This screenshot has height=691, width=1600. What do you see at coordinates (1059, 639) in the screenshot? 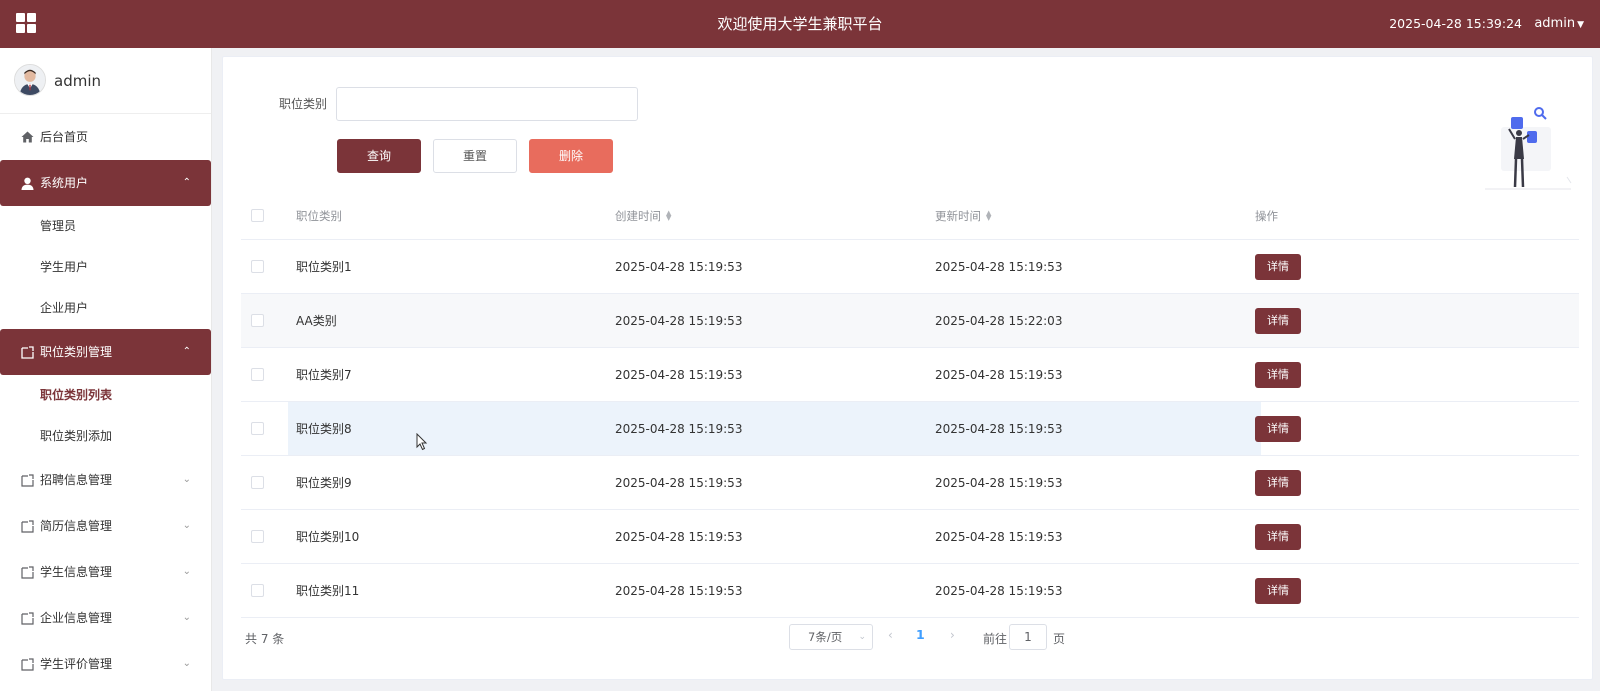
I see `goto-suffix: 页` at bounding box center [1059, 639].